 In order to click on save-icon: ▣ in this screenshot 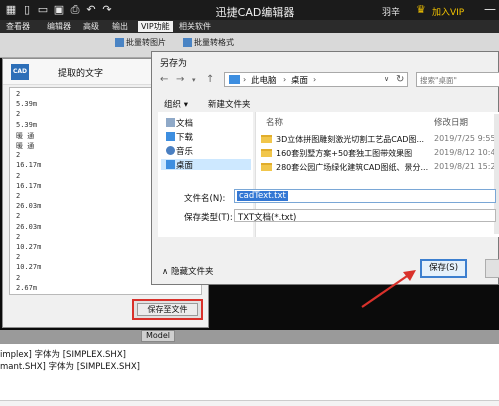, I will do `click(59, 10)`.